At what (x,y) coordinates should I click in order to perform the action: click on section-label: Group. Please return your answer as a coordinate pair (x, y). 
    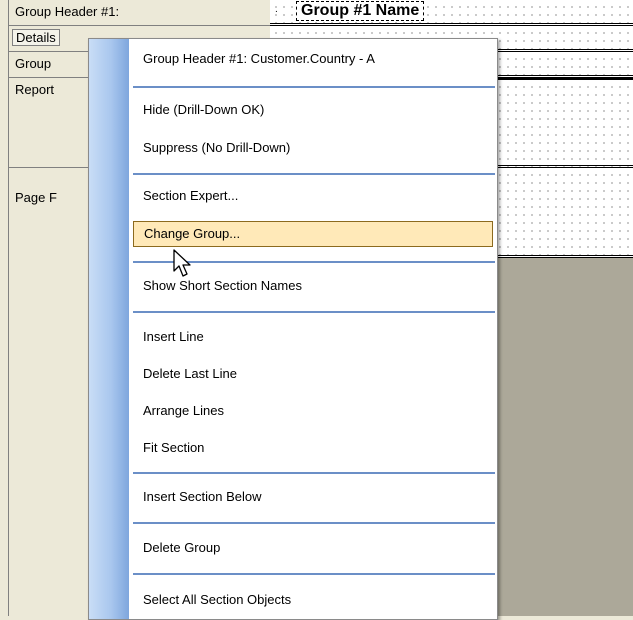
    Looking at the image, I should click on (33, 63).